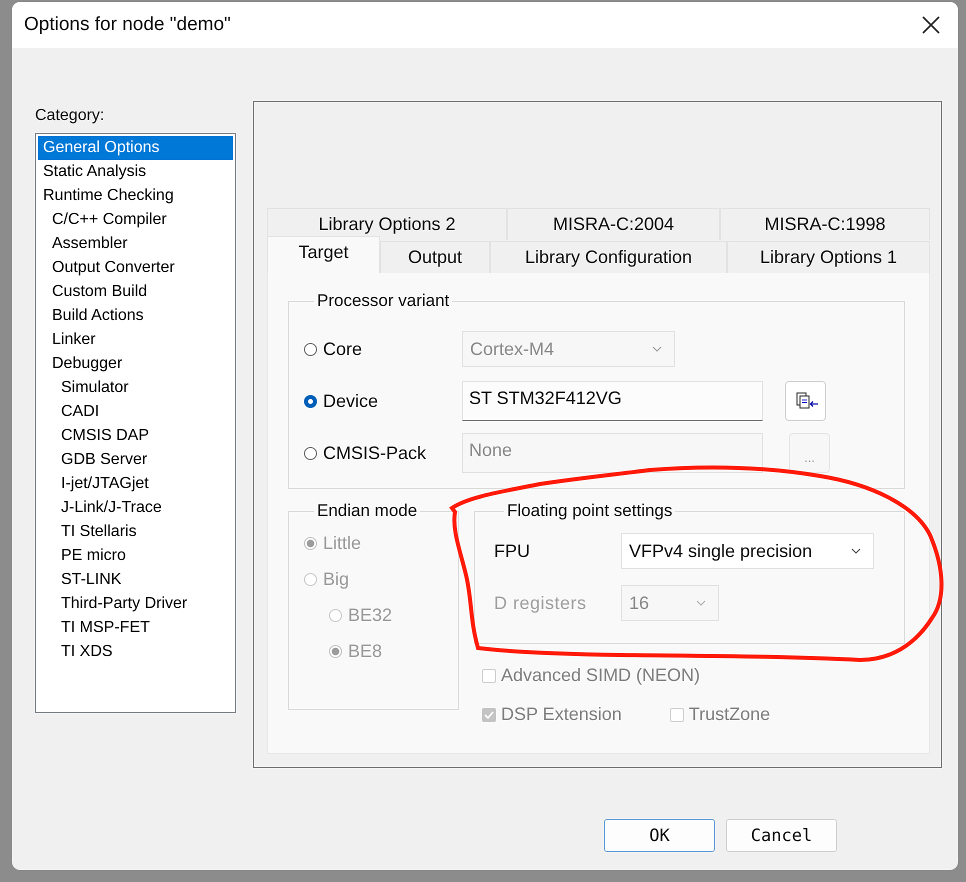 The height and width of the screenshot is (882, 966). Describe the element at coordinates (135, 292) in the screenshot. I see `category-item: Custom Build` at that location.